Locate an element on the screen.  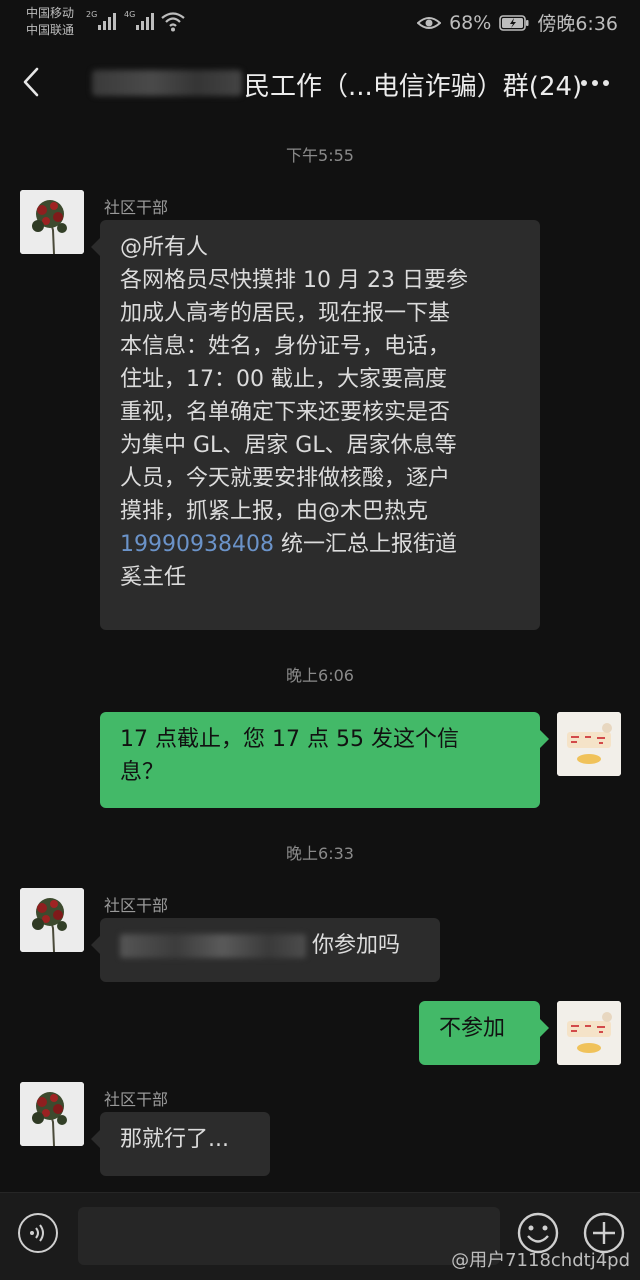
status-bar: 中国移动 中国联通 2G 4G 68% 傍晚6:36 is located at coordinates (320, 22).